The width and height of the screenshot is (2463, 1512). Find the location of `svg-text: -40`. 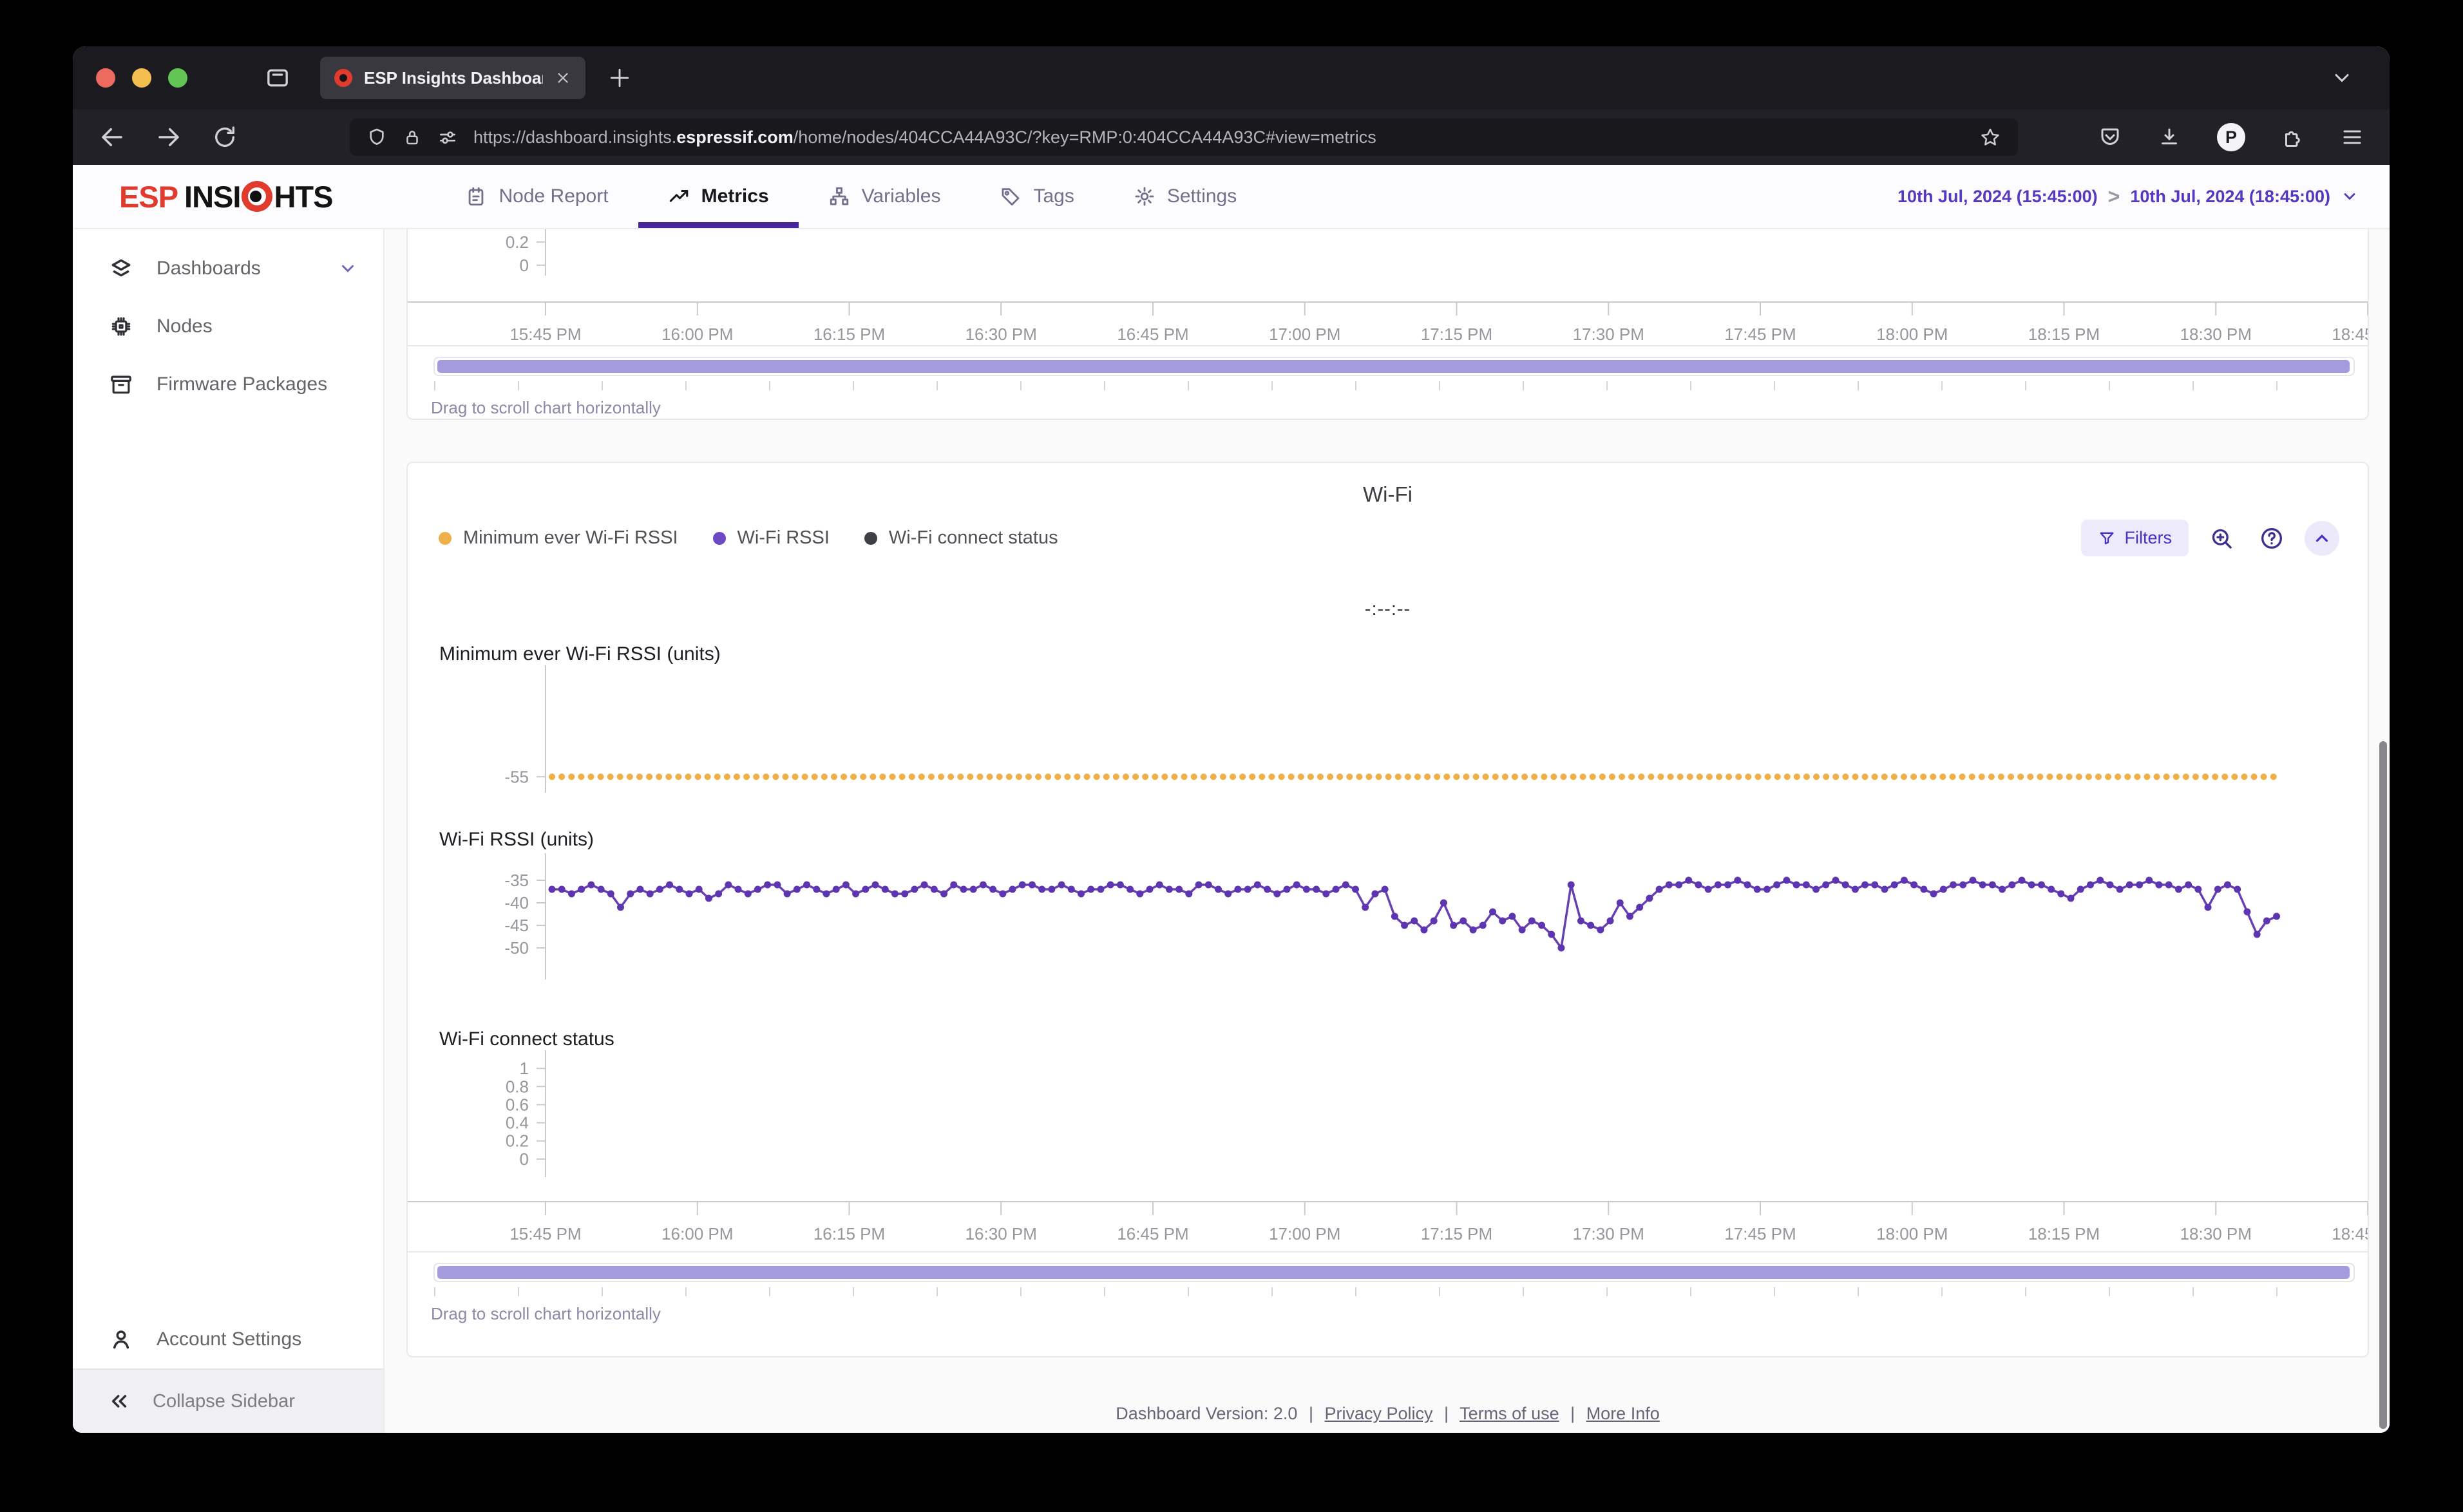

svg-text: -40 is located at coordinates (516, 903).